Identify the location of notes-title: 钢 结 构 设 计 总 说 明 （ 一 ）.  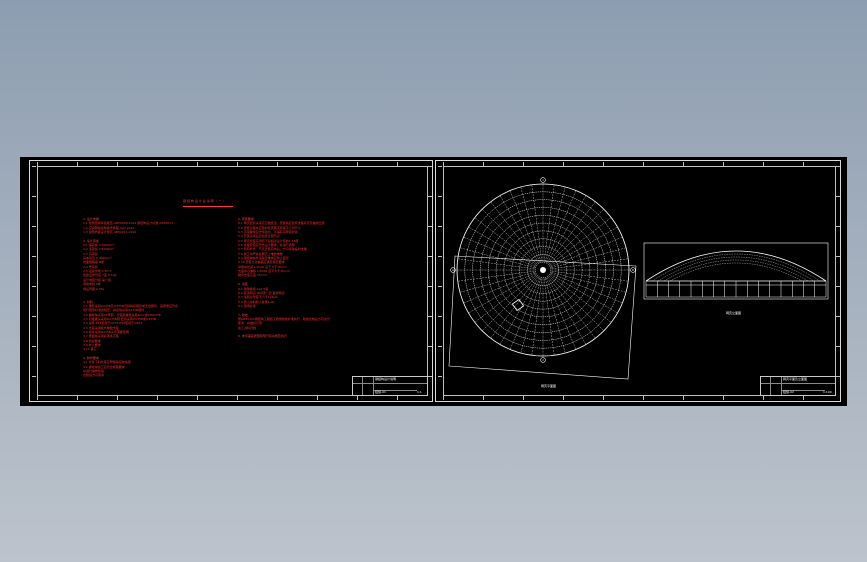
(204, 201).